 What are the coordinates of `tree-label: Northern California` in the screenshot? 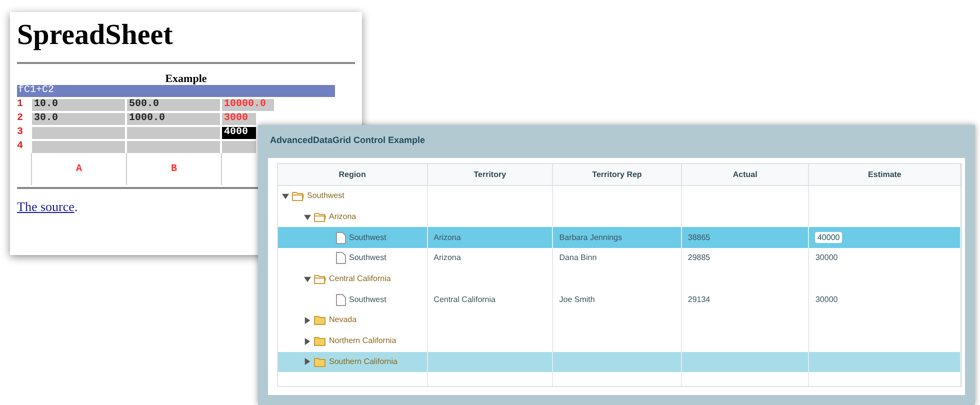 It's located at (362, 341).